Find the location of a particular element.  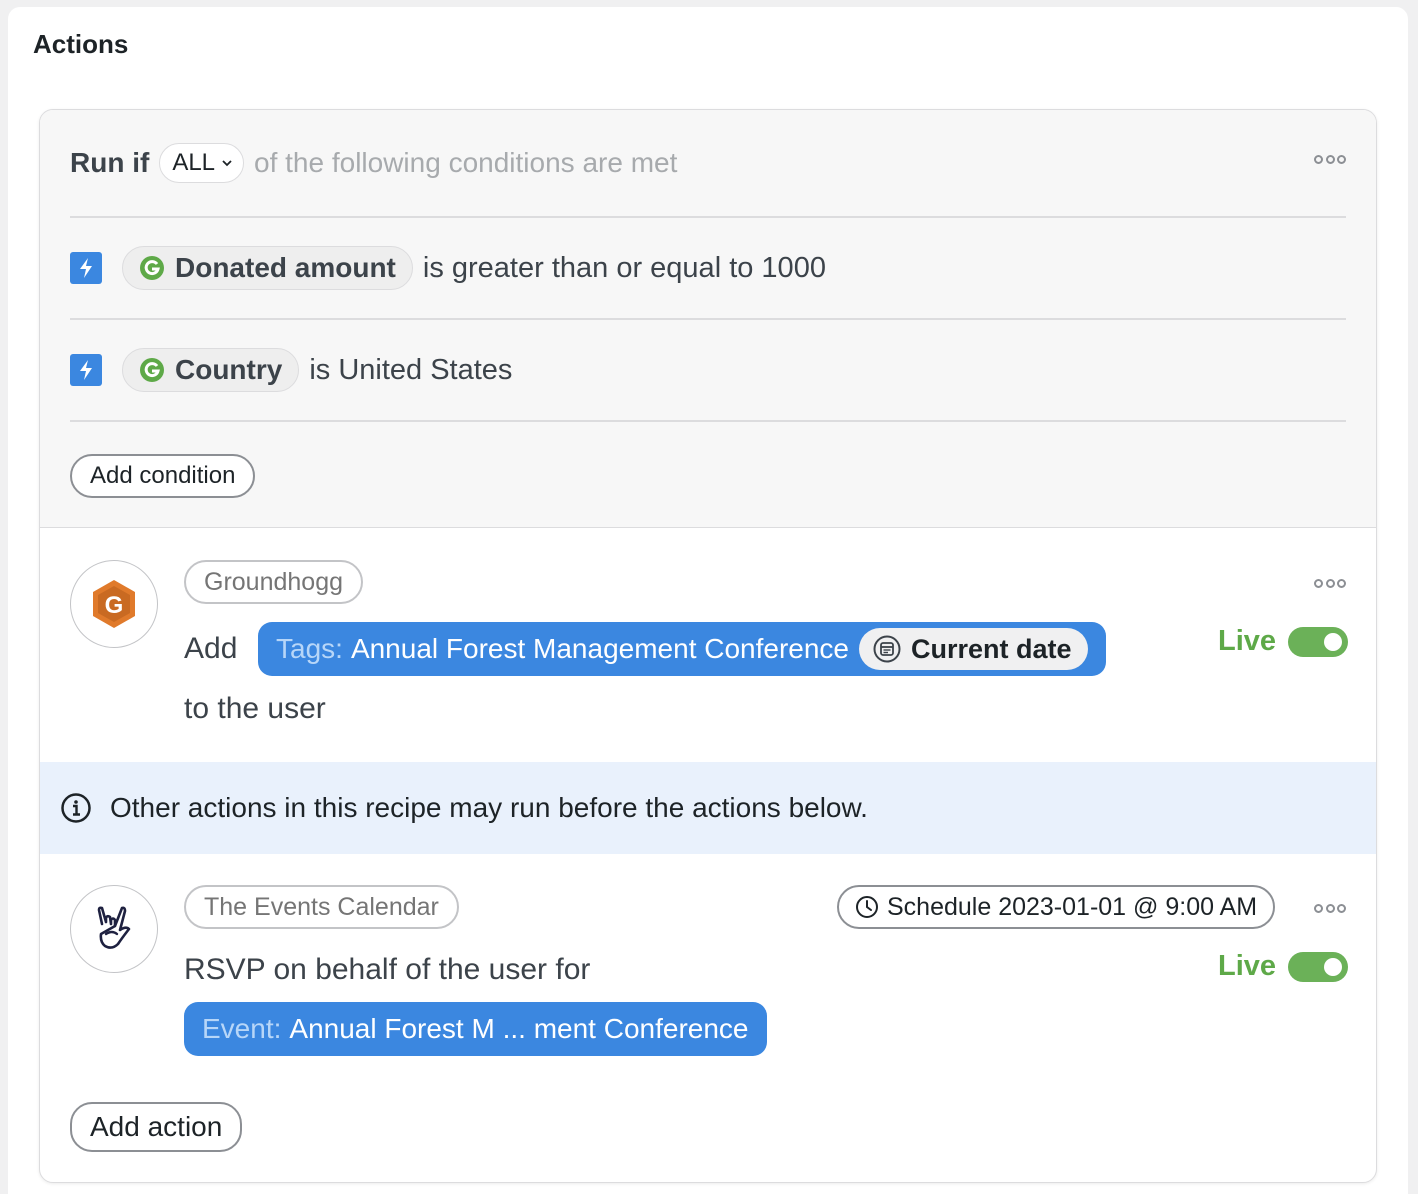

groundhogg-avatar: G is located at coordinates (114, 604).